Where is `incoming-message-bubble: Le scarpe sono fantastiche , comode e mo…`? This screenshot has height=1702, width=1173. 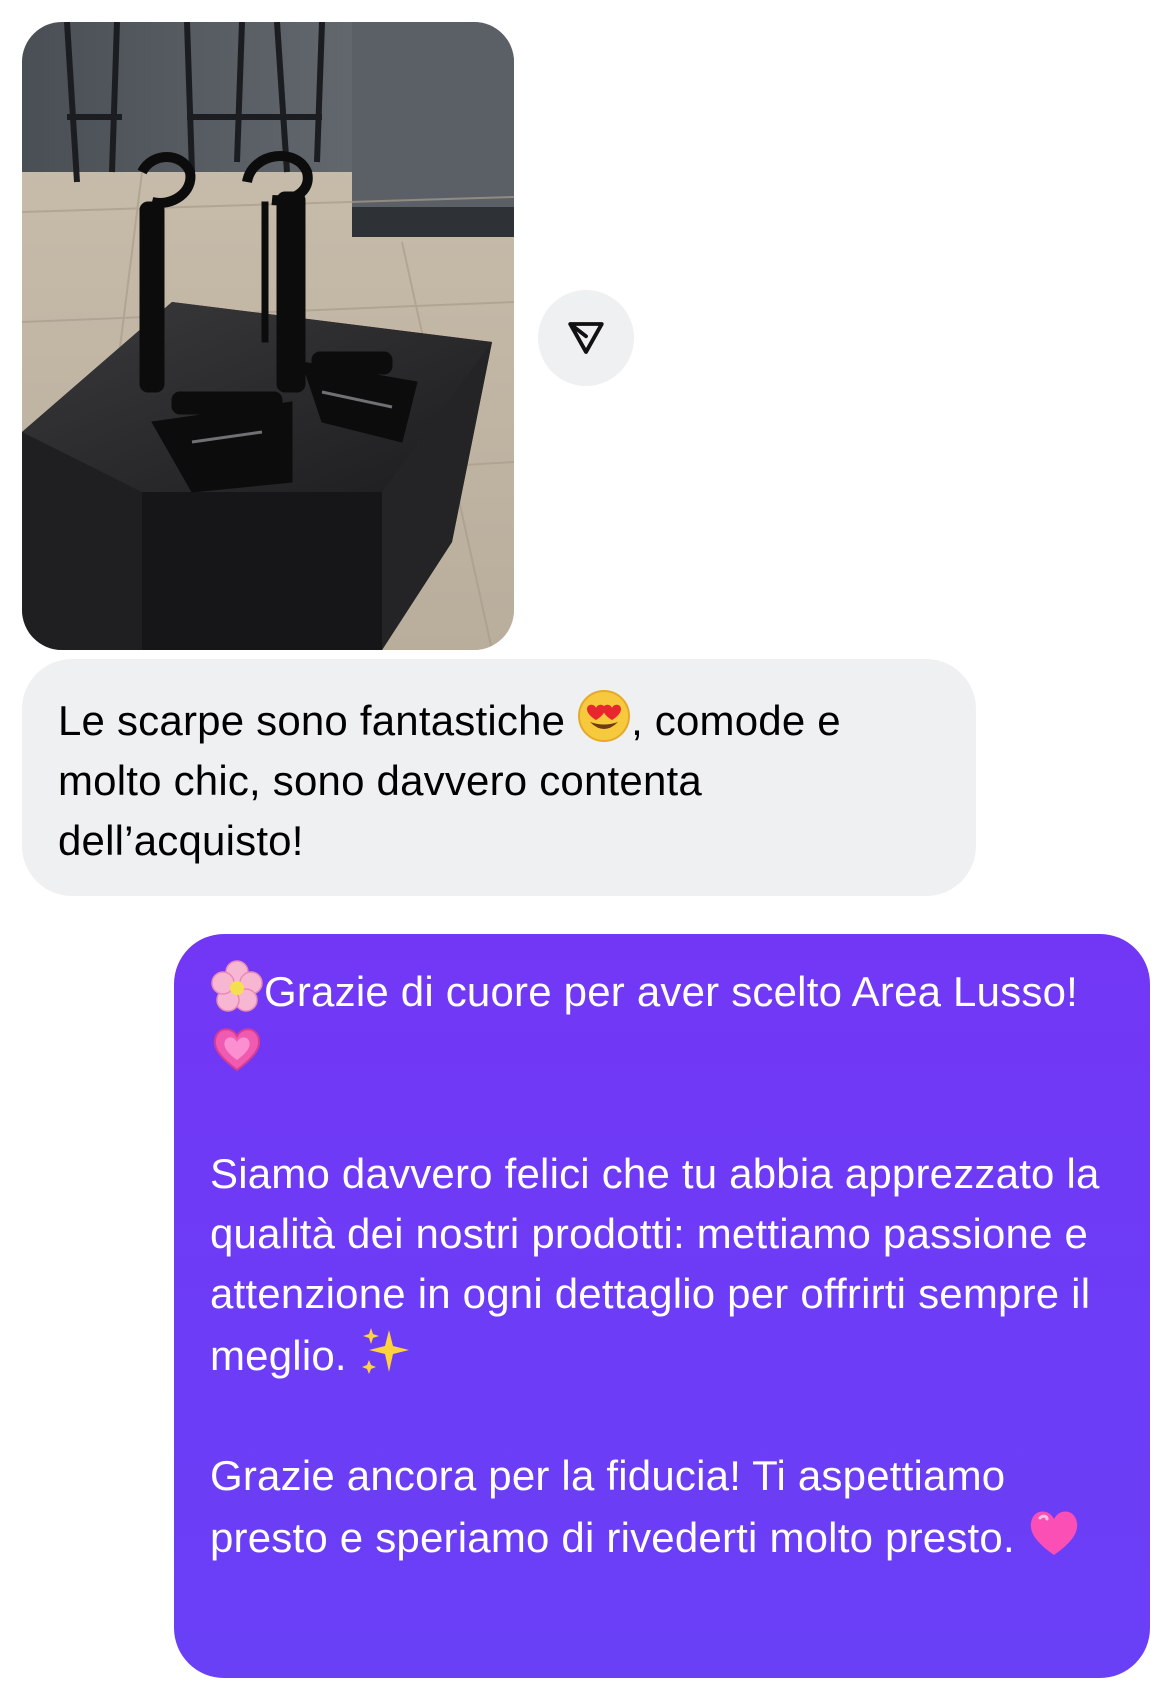
incoming-message-bubble: Le scarpe sono fantastiche , comode e mo… is located at coordinates (499, 777).